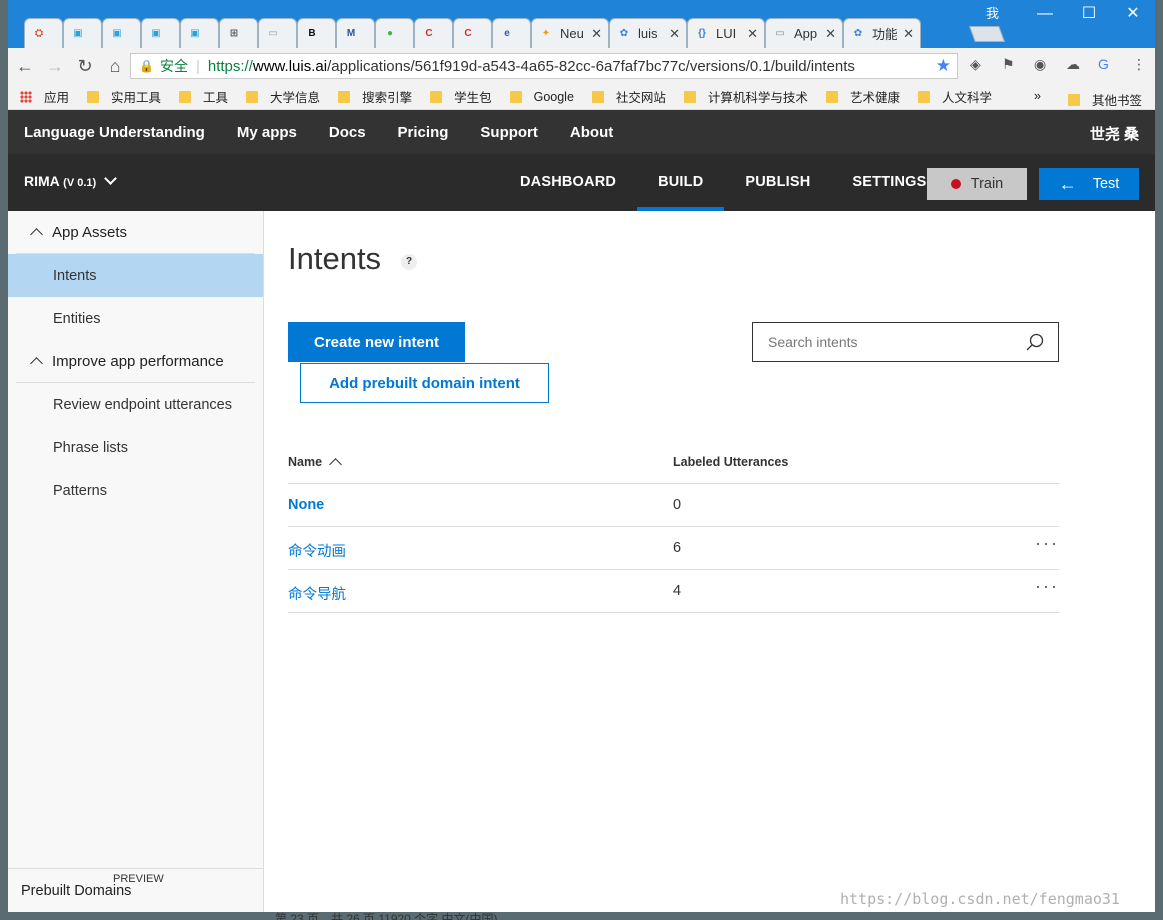  Describe the element at coordinates (977, 184) in the screenshot. I see `train-button: Train` at that location.